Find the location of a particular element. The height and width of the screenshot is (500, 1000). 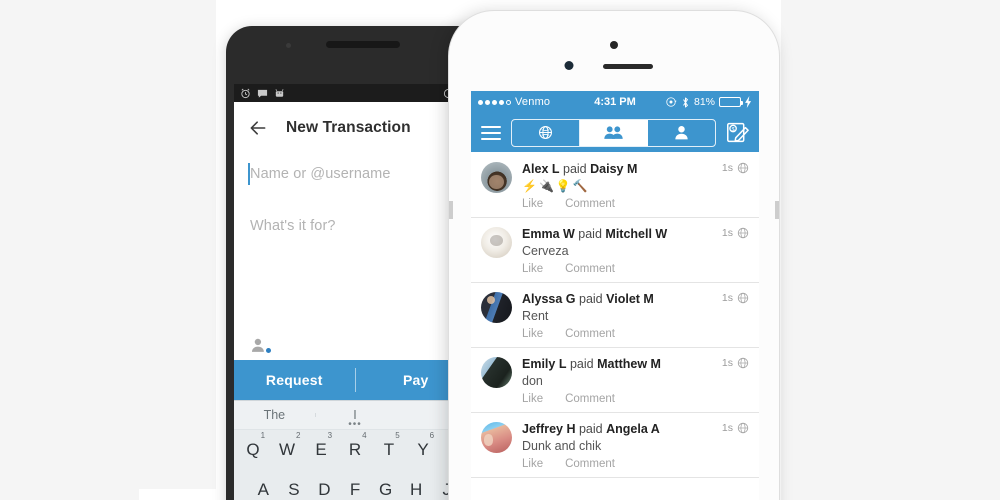

mine-feed-tab is located at coordinates (681, 133).